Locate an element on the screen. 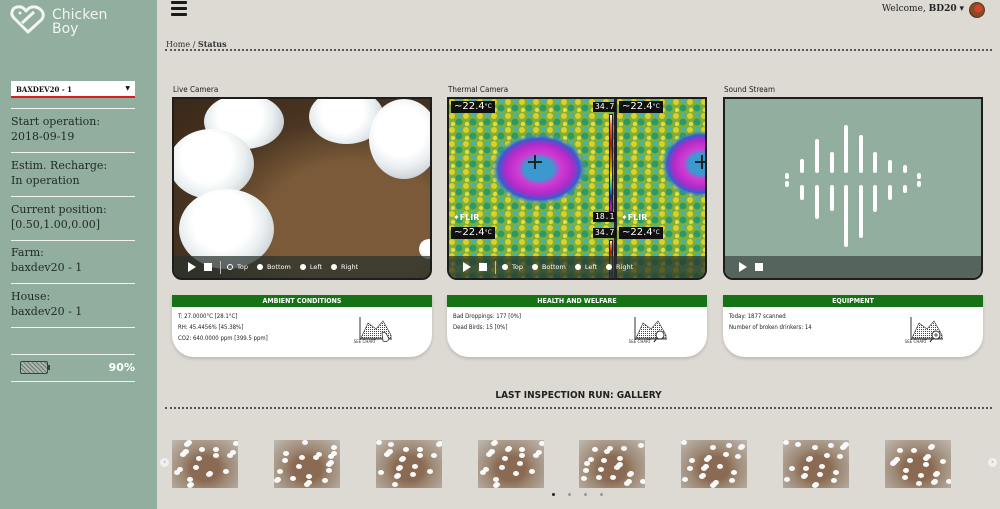 This screenshot has height=509, width=1000. live-camera-controls: Top Bottom Left Right is located at coordinates (302, 267).